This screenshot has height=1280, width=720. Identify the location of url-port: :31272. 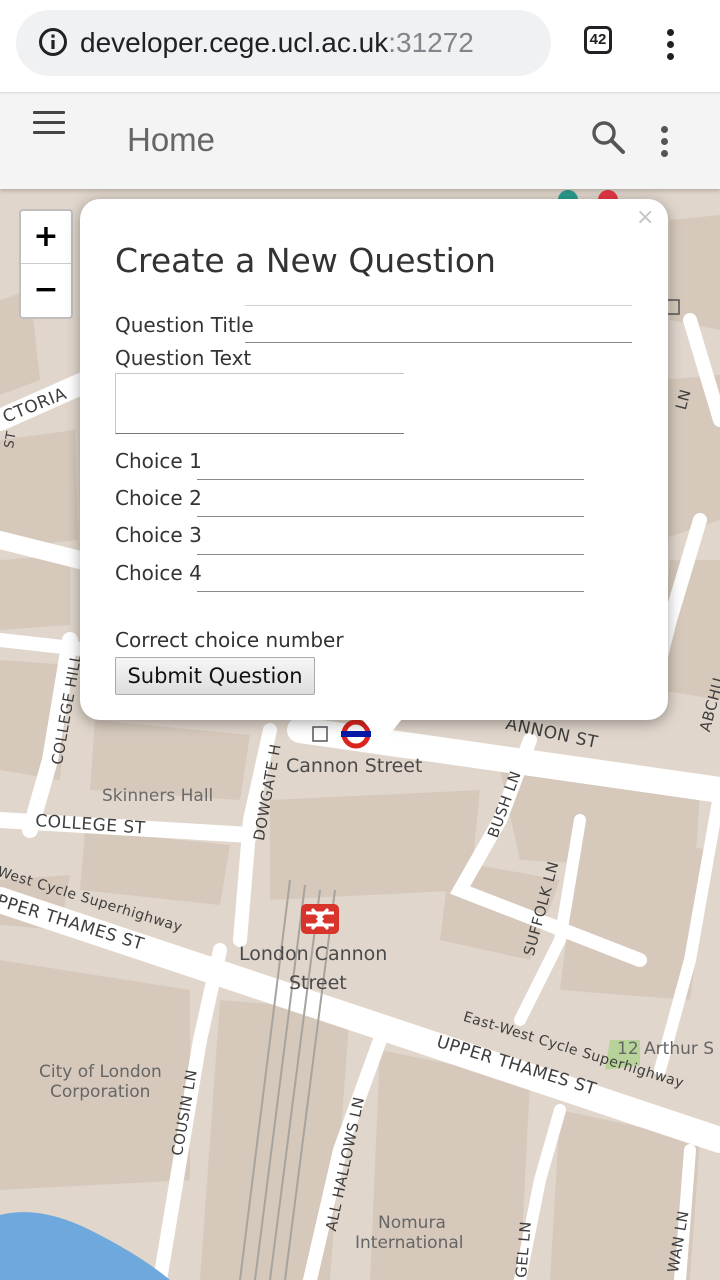
(431, 42).